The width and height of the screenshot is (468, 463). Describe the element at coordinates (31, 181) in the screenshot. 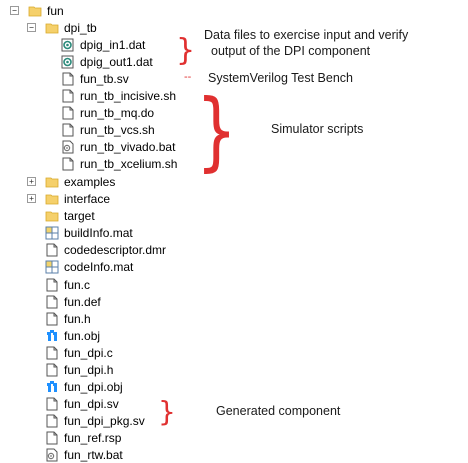

I see `expand-toggle-examples: +` at that location.